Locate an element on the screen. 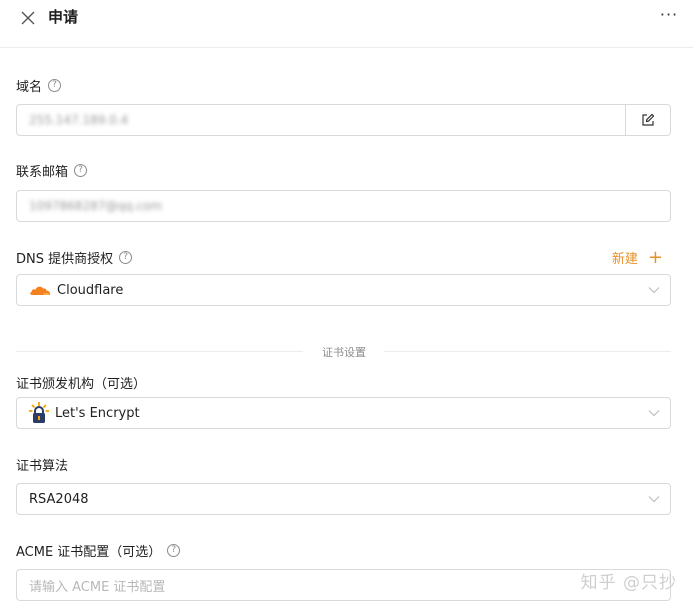 Image resolution: width=693 pixels, height=609 pixels. close-icon is located at coordinates (28, 18).